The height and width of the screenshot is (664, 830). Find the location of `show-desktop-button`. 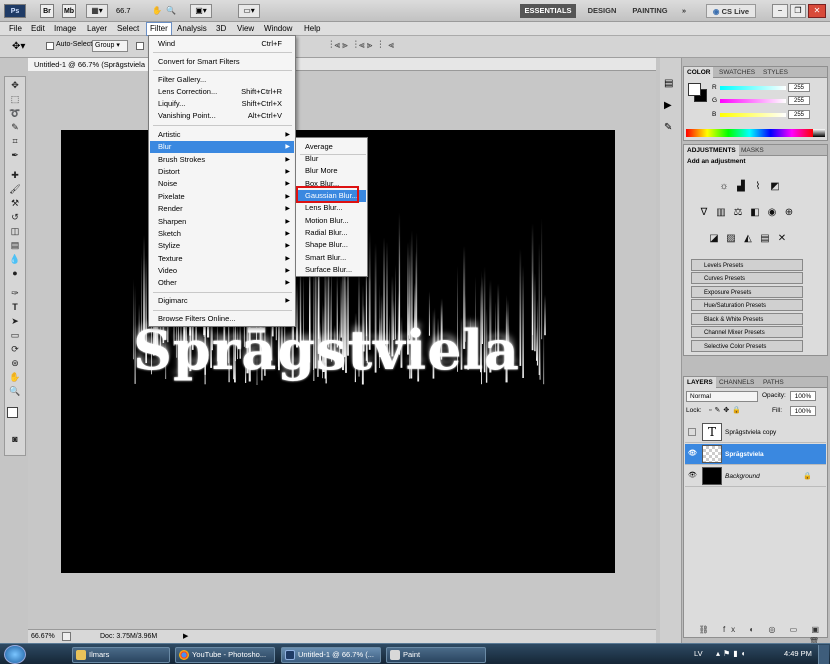

show-desktop-button is located at coordinates (823, 654).